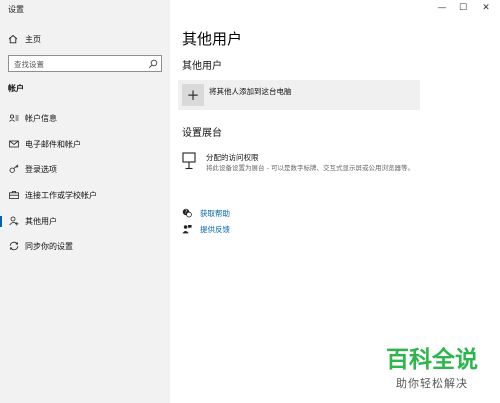 The image size is (500, 403). I want to click on account-info-icon, so click(14, 118).